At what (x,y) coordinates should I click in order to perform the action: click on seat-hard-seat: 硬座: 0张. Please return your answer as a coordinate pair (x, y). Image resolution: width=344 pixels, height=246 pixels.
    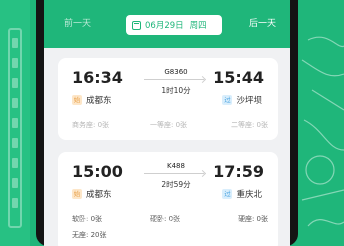
    Looking at the image, I should click on (252, 219).